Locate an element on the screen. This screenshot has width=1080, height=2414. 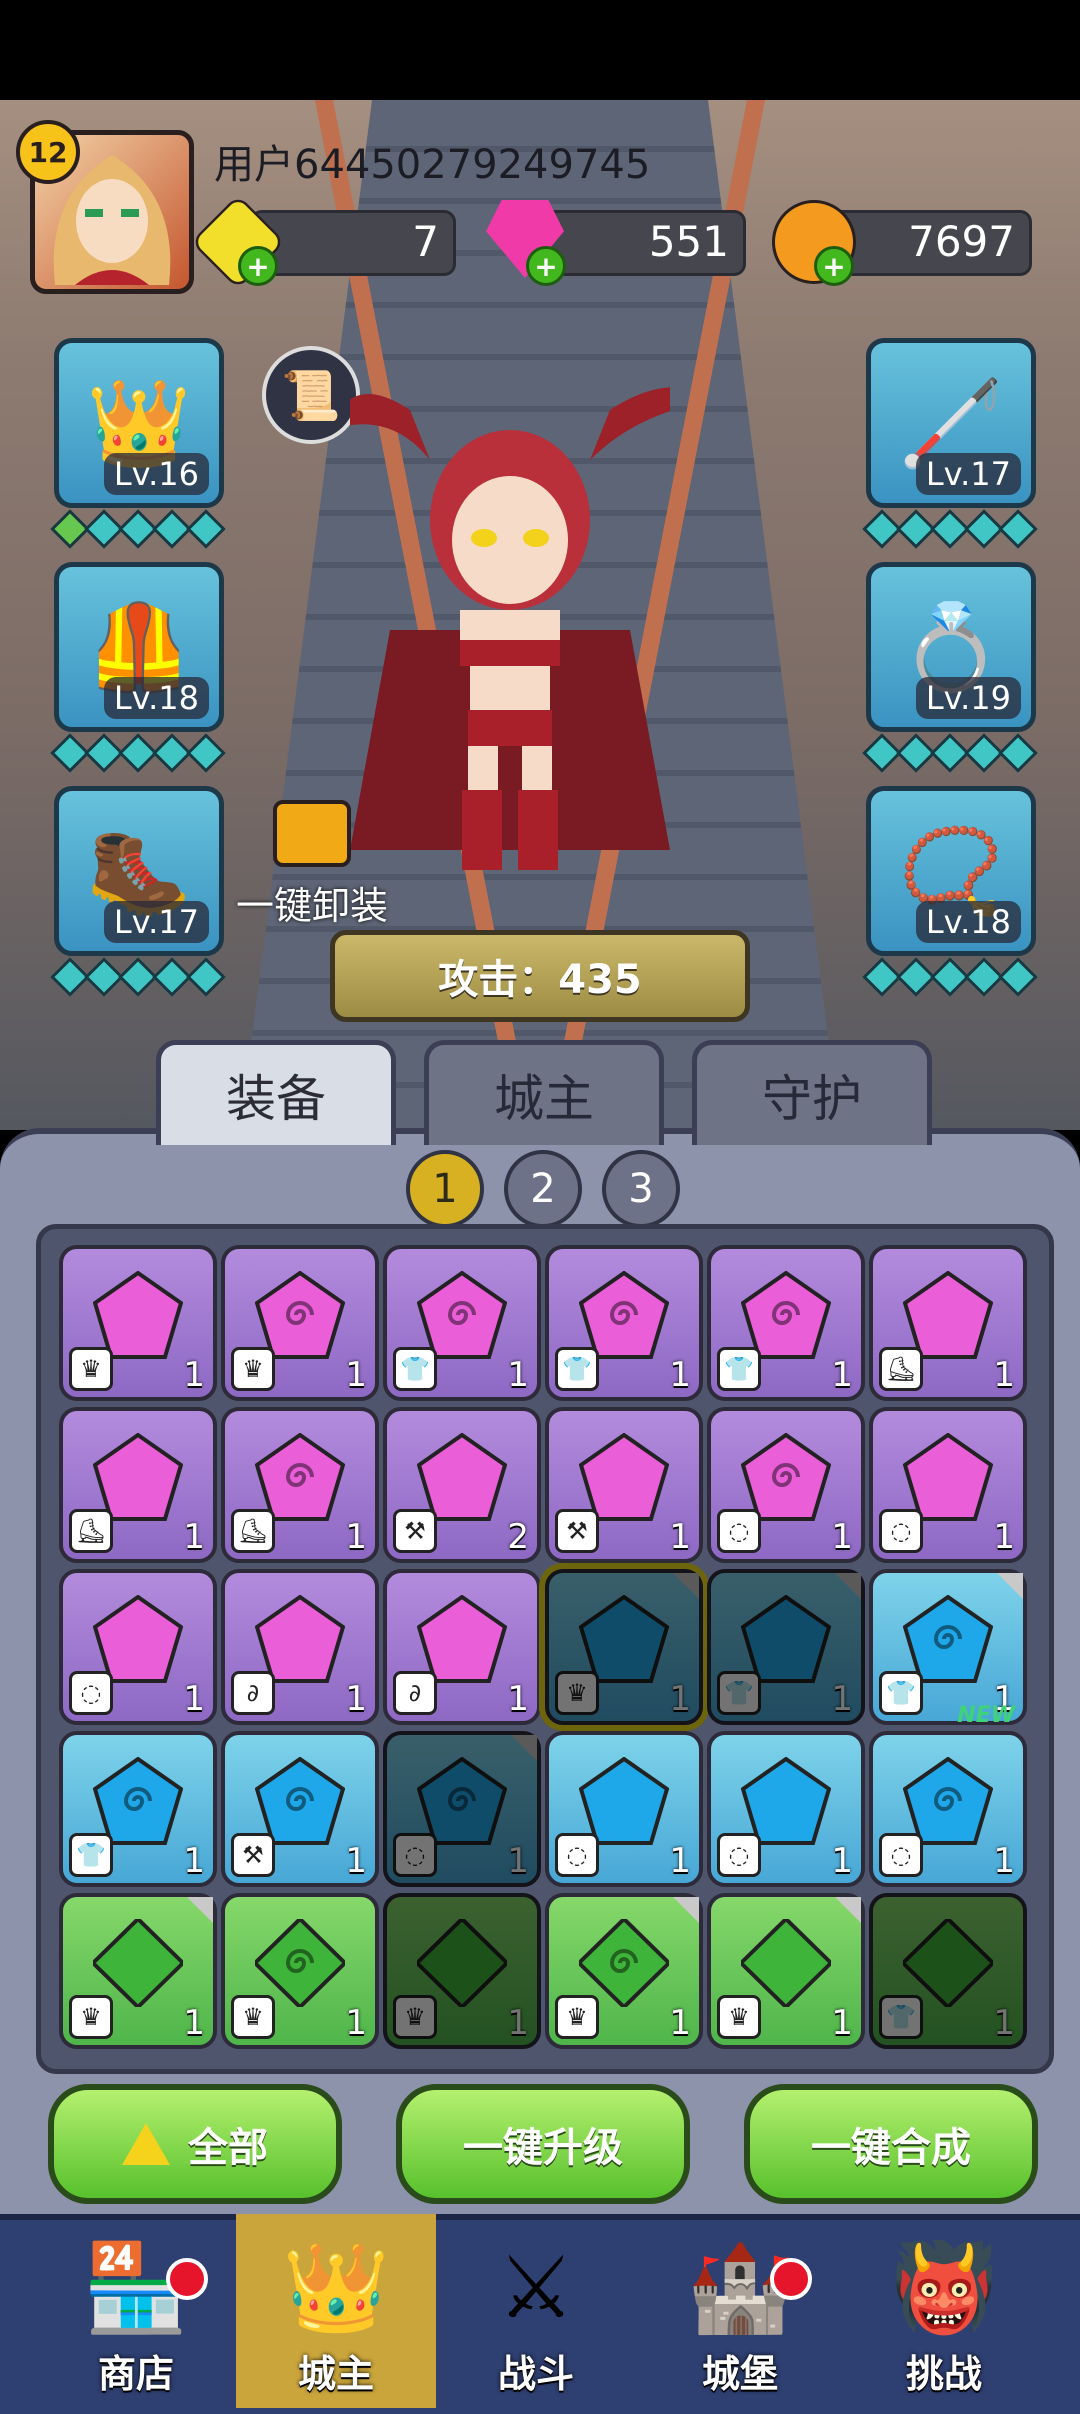
ring-icon: ◌ is located at coordinates (577, 1855).